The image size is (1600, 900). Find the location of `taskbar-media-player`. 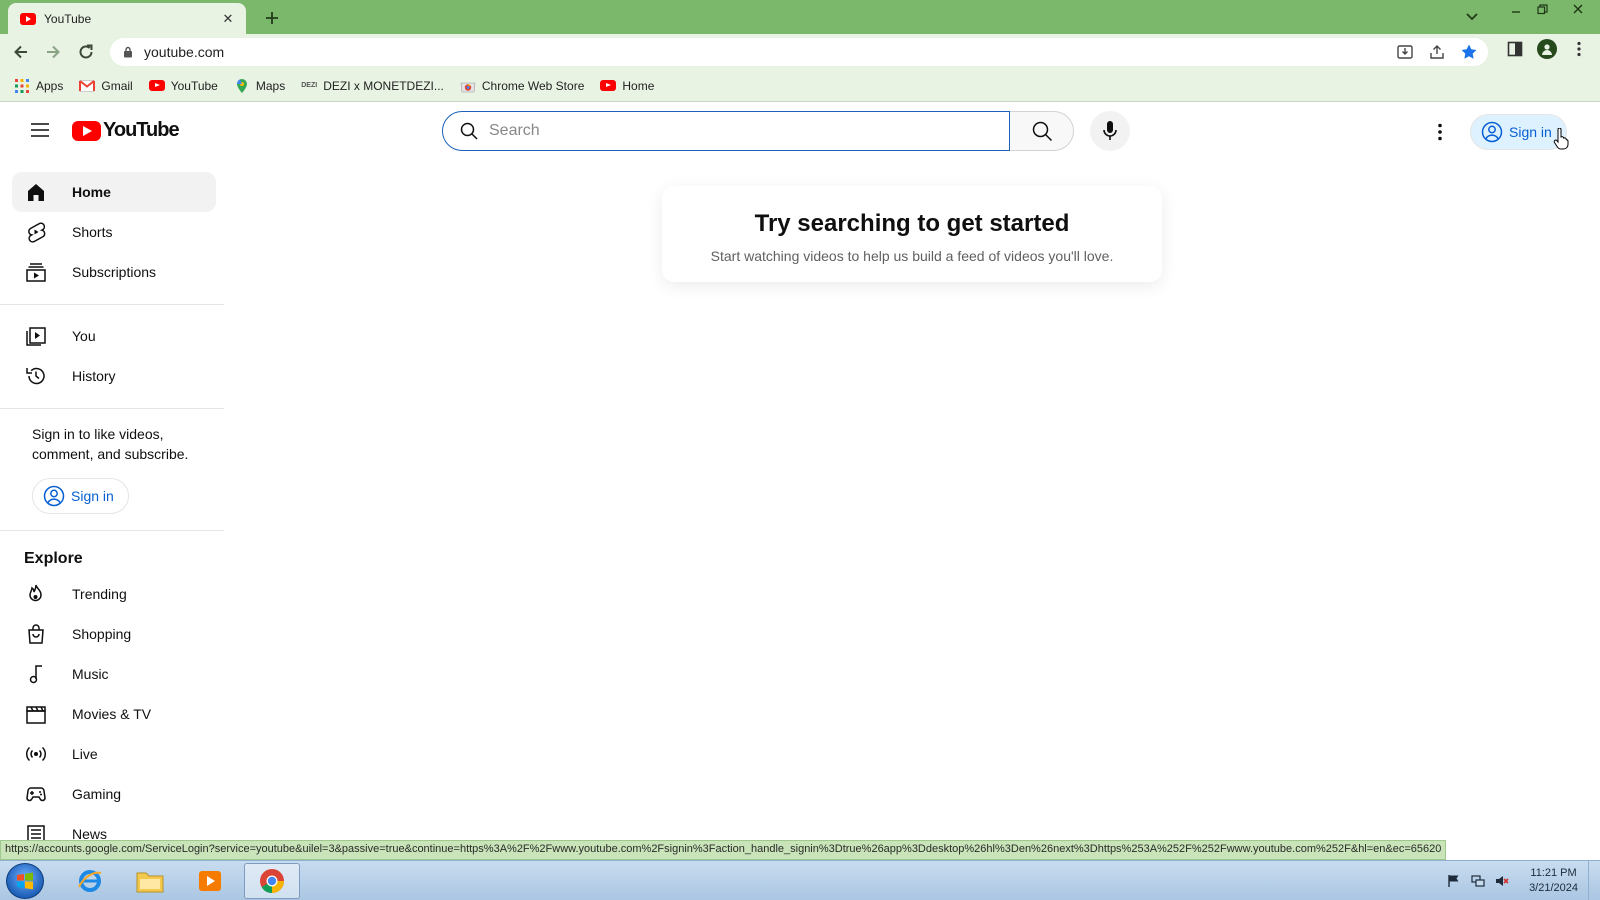

taskbar-media-player is located at coordinates (210, 881).